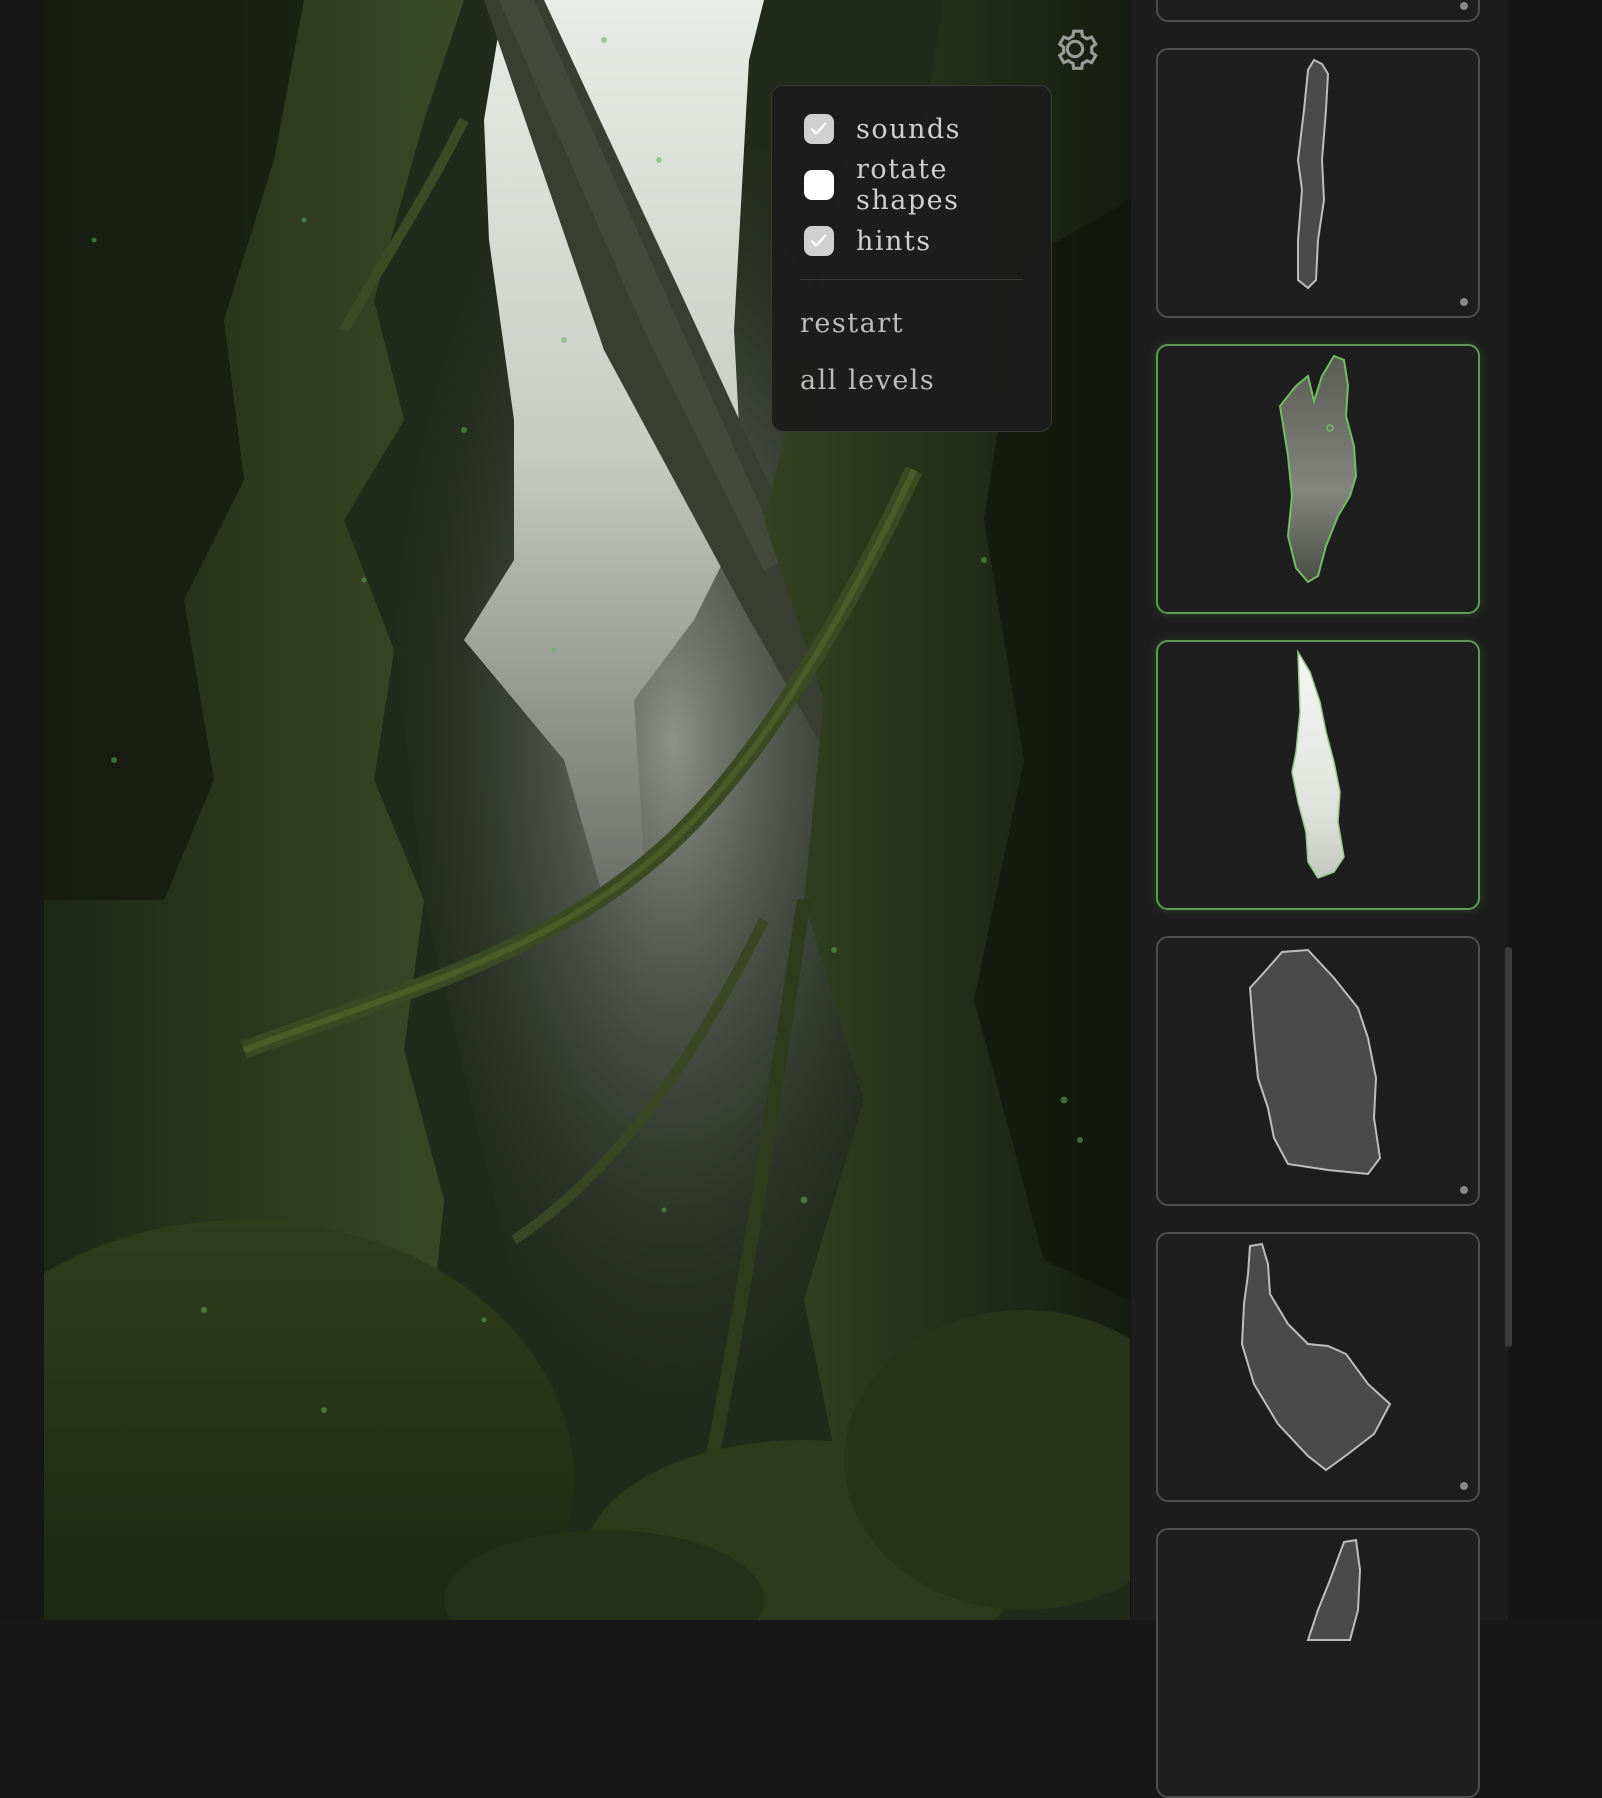 The width and height of the screenshot is (1602, 1798). I want to click on sounds-label: sounds, so click(909, 129).